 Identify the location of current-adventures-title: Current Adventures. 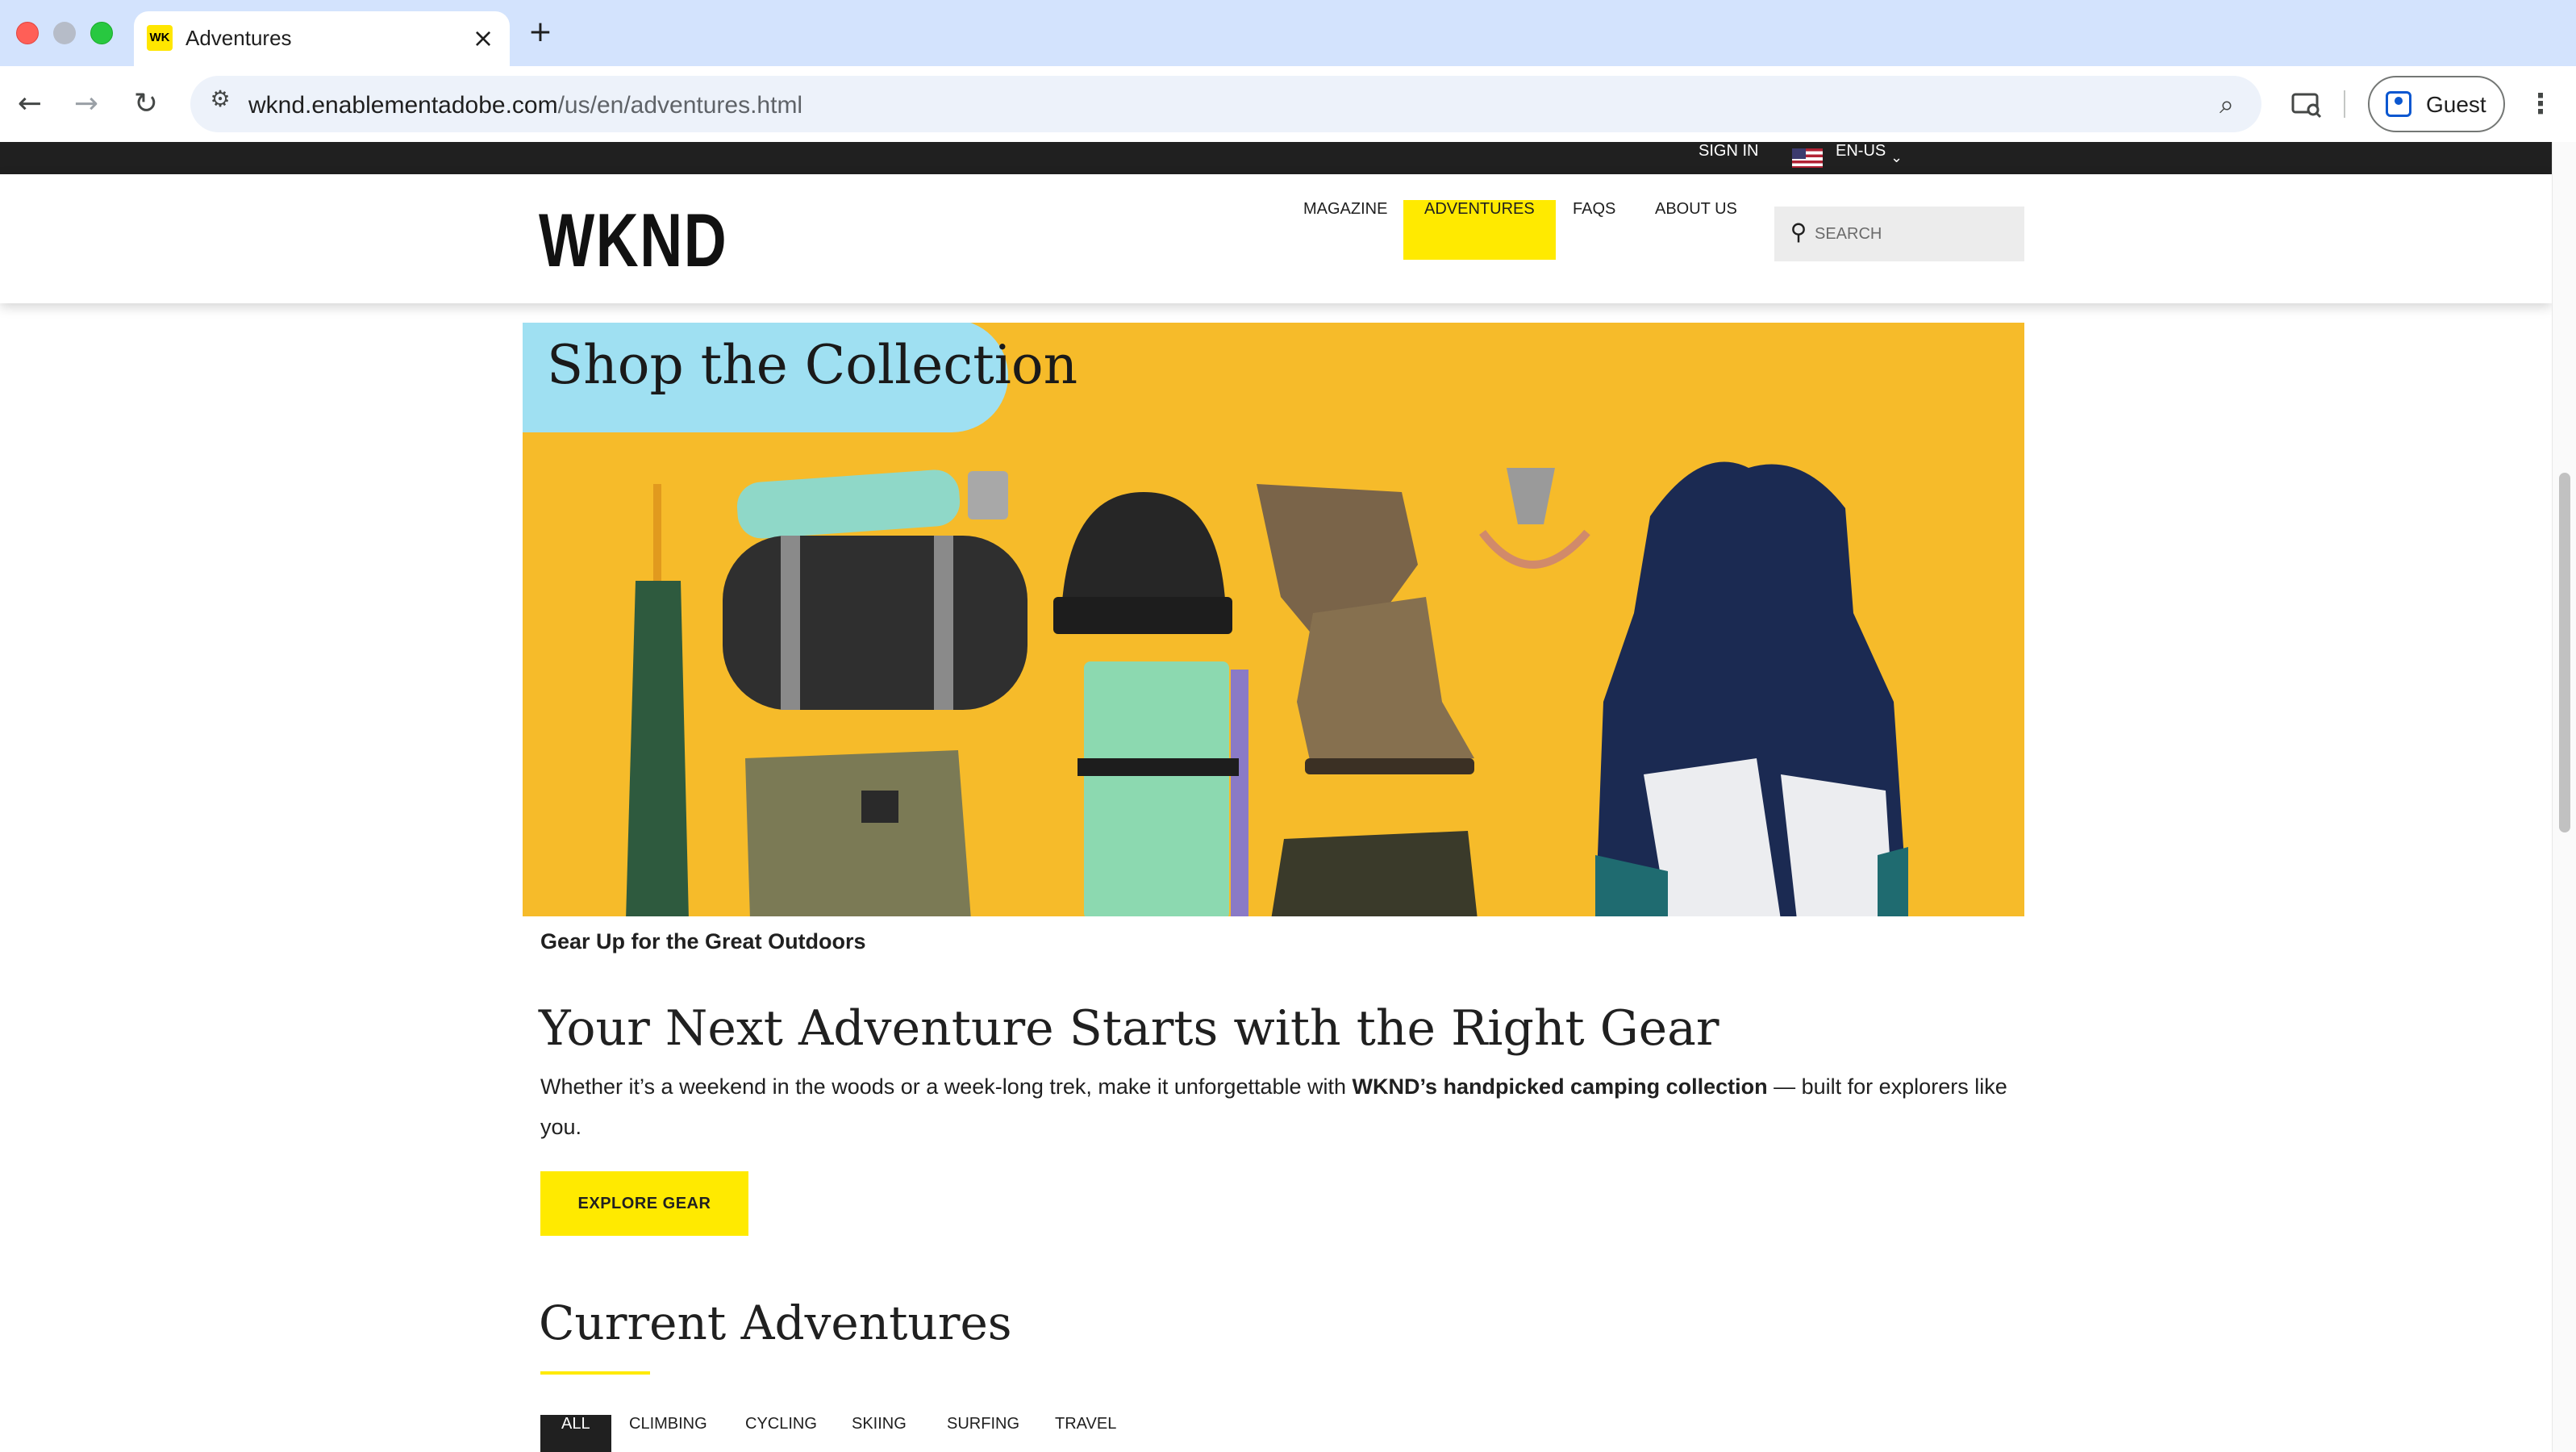
(775, 1323).